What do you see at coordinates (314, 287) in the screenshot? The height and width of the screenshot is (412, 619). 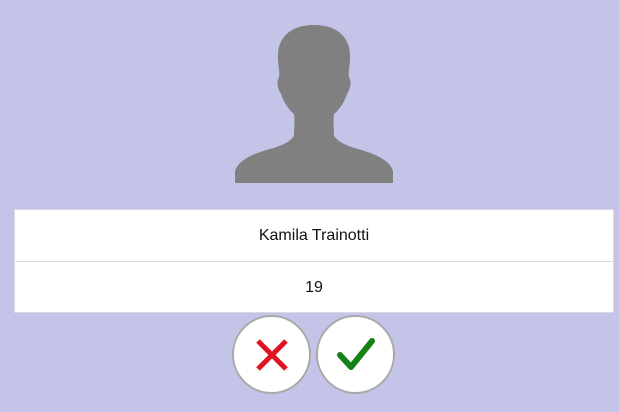 I see `profile-age: 19` at bounding box center [314, 287].